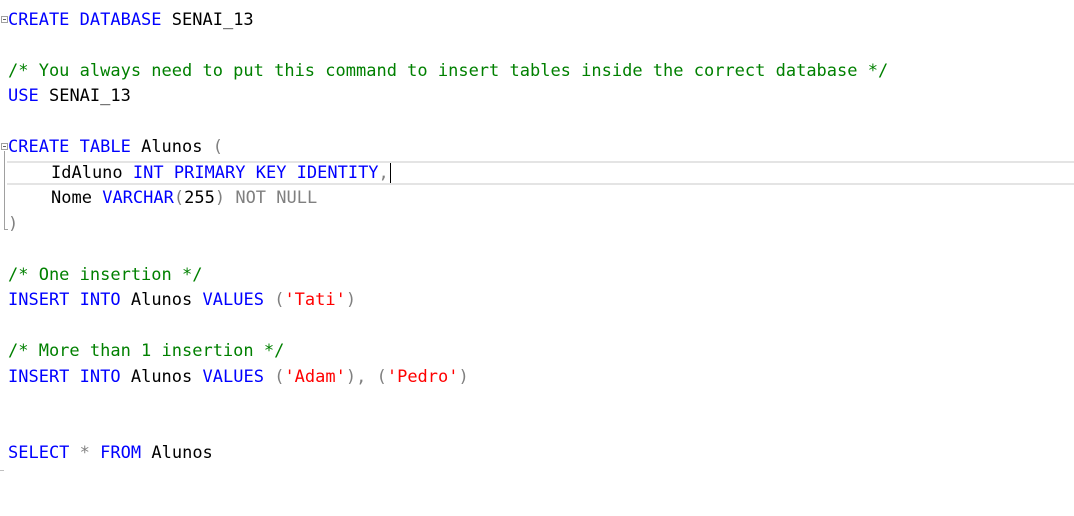 The height and width of the screenshot is (516, 1074). What do you see at coordinates (276, 198) in the screenshot?
I see `keyword-not-null: NOT NULL` at bounding box center [276, 198].